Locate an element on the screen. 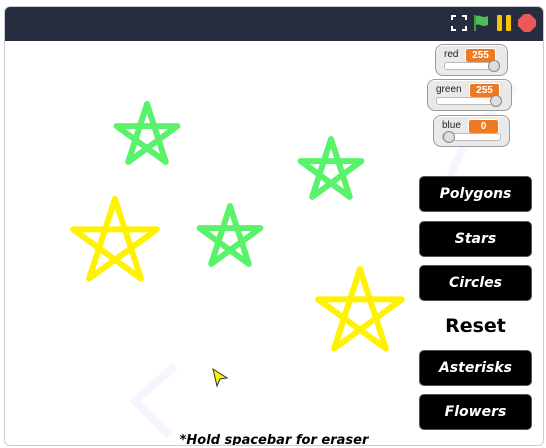  red-slider-track is located at coordinates (472, 66).